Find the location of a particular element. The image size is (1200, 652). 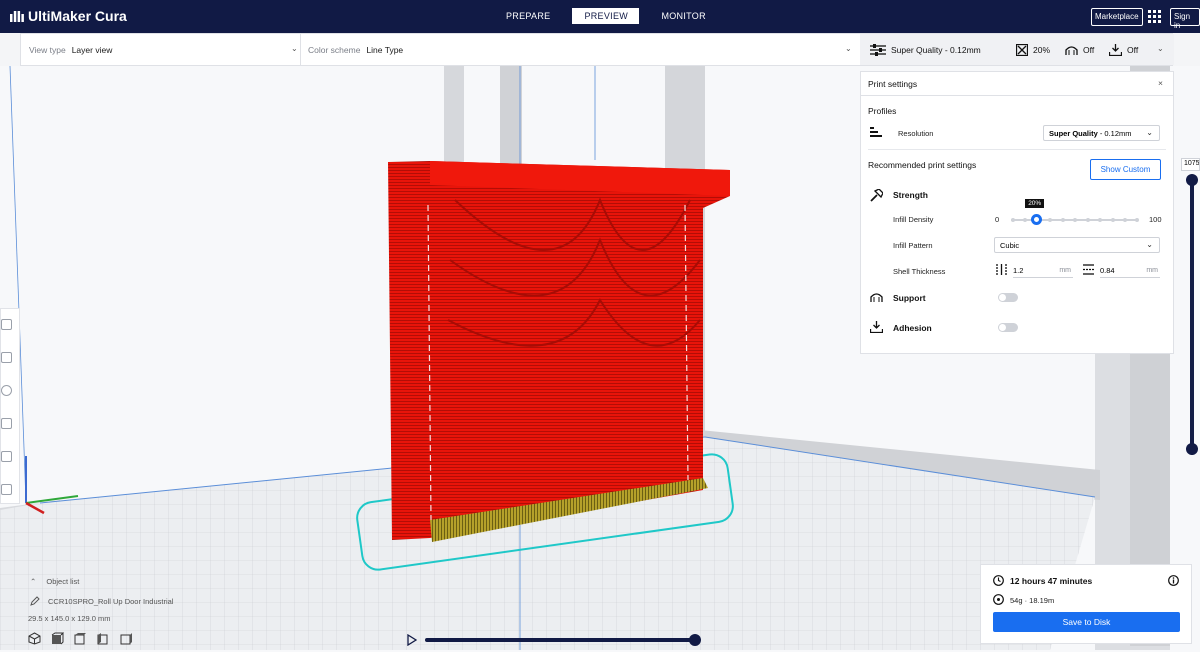

view-3d-icon is located at coordinates (34, 638).